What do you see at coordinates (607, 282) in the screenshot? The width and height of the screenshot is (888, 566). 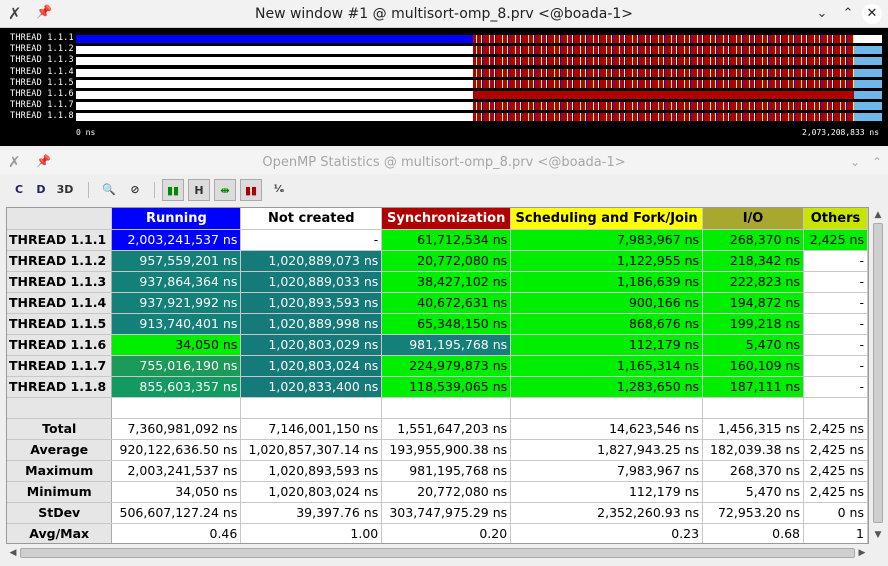 I see `stat-cell: 1,186,639 ns` at bounding box center [607, 282].